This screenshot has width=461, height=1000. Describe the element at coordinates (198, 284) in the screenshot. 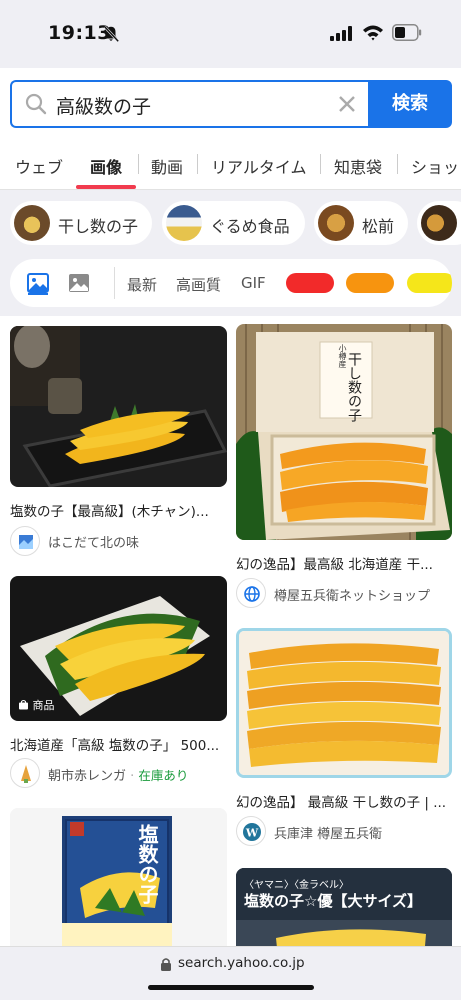

I see `filter-high-quality: 高画質` at that location.